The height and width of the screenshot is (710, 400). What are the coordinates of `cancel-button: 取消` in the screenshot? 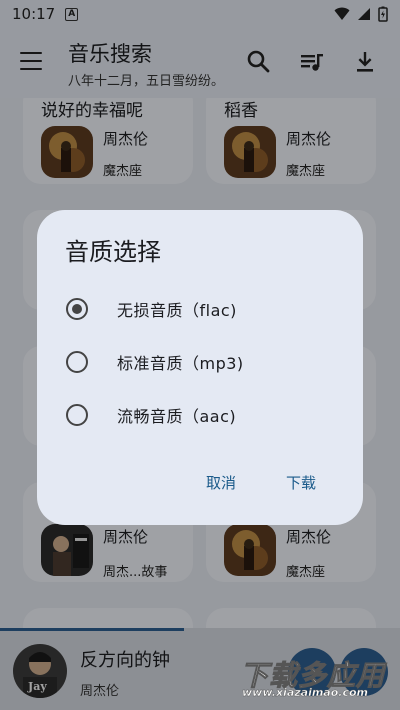 It's located at (221, 482).